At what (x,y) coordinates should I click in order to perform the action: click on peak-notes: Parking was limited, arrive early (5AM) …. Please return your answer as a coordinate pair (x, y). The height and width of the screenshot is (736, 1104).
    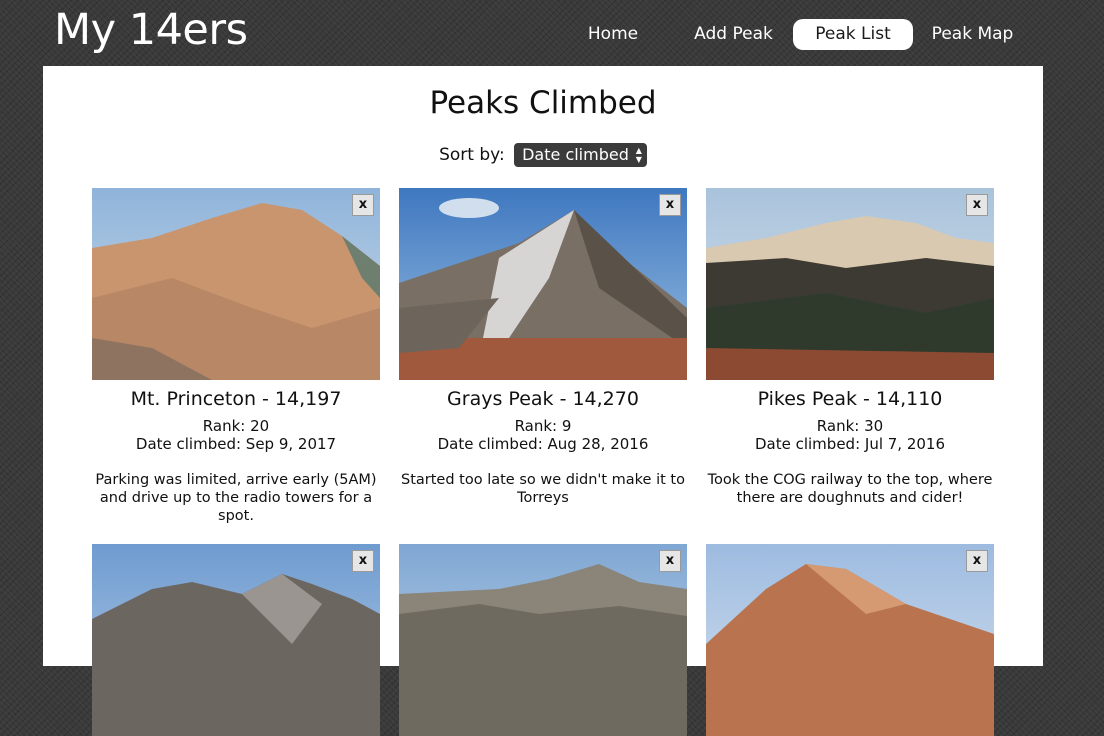
    Looking at the image, I should click on (236, 498).